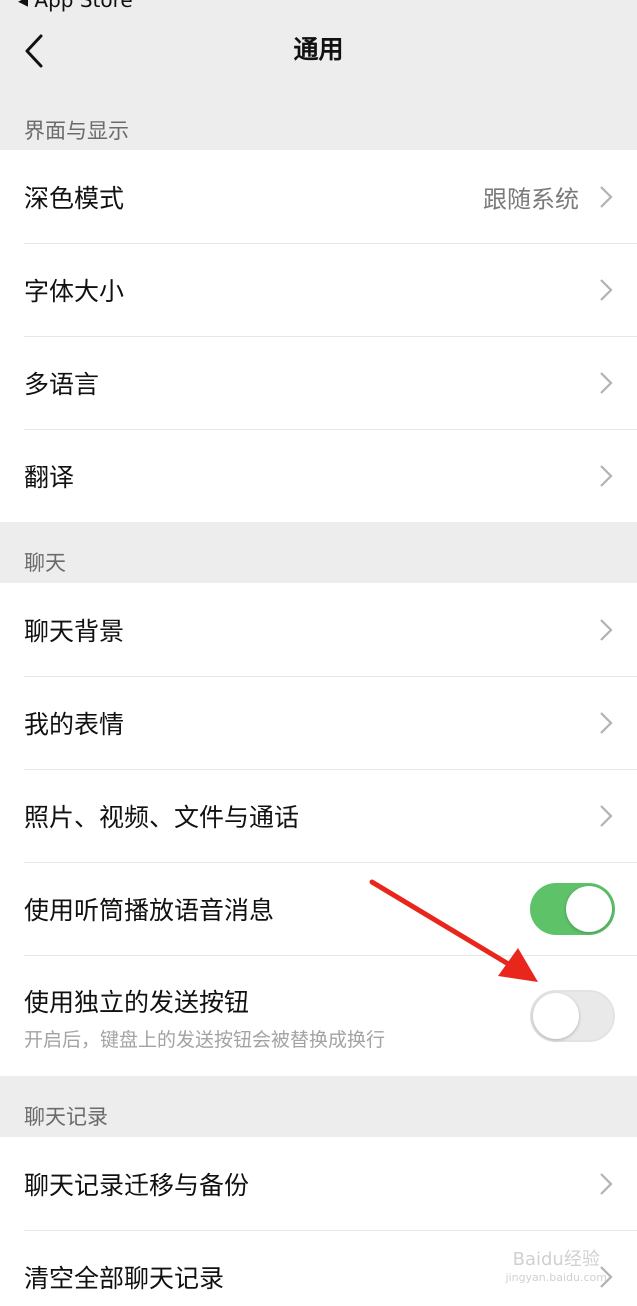 Image resolution: width=637 pixels, height=1306 pixels. I want to click on status-back-to-app-store: ◂ App Store, so click(75, 6).